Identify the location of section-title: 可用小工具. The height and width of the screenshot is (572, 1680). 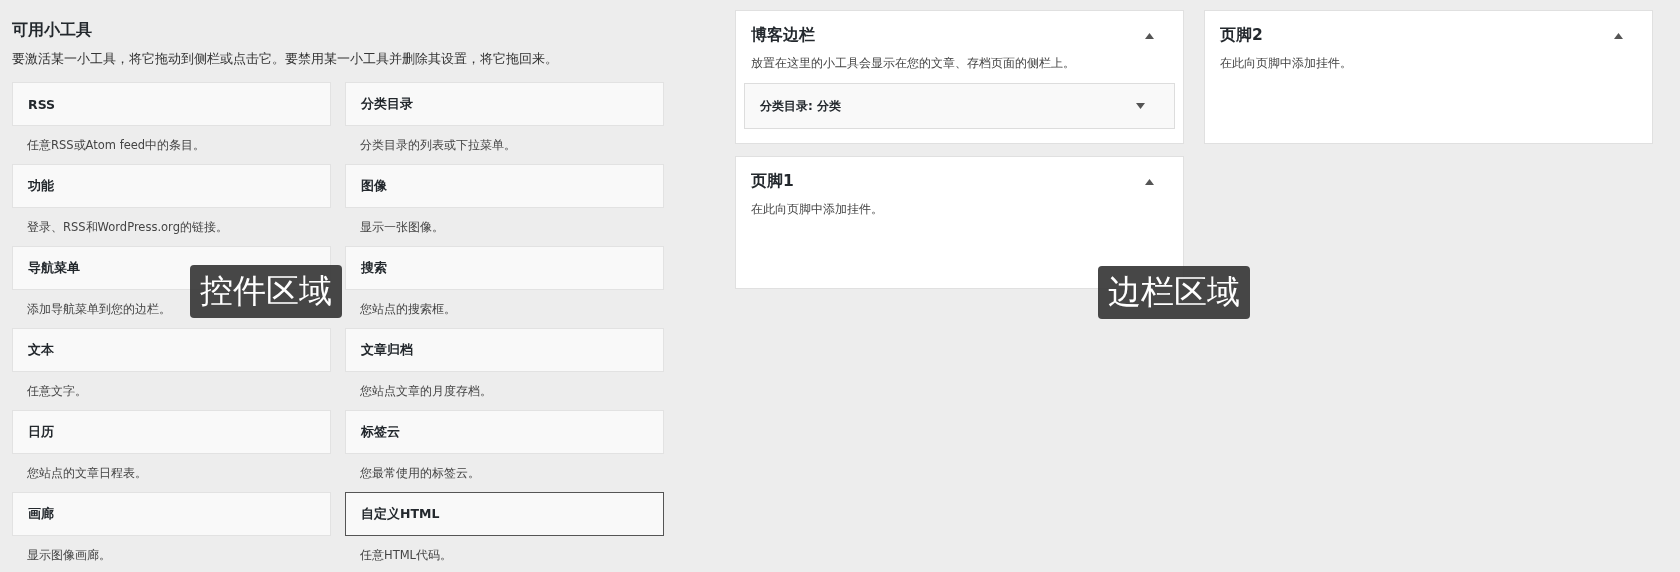
(52, 30).